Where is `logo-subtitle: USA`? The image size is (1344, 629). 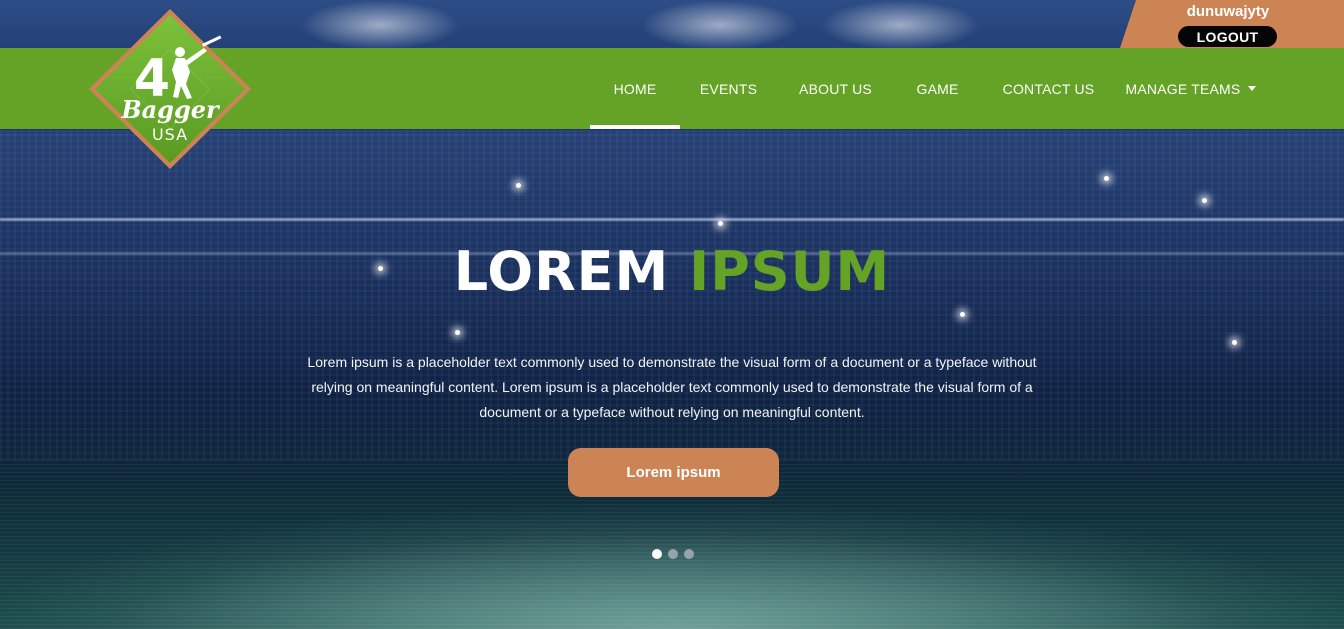
logo-subtitle: USA is located at coordinates (170, 134).